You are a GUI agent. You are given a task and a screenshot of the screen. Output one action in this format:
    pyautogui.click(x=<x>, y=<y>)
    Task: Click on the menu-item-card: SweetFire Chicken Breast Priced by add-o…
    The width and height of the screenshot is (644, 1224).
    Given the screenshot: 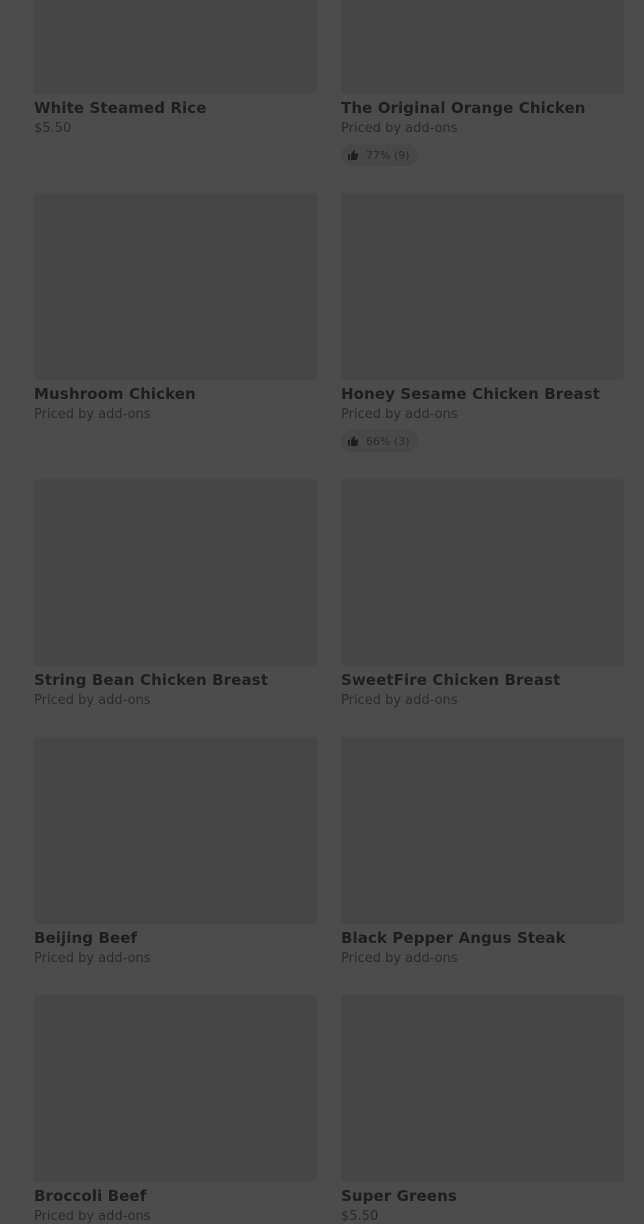 What is the action you would take?
    pyautogui.click(x=482, y=593)
    